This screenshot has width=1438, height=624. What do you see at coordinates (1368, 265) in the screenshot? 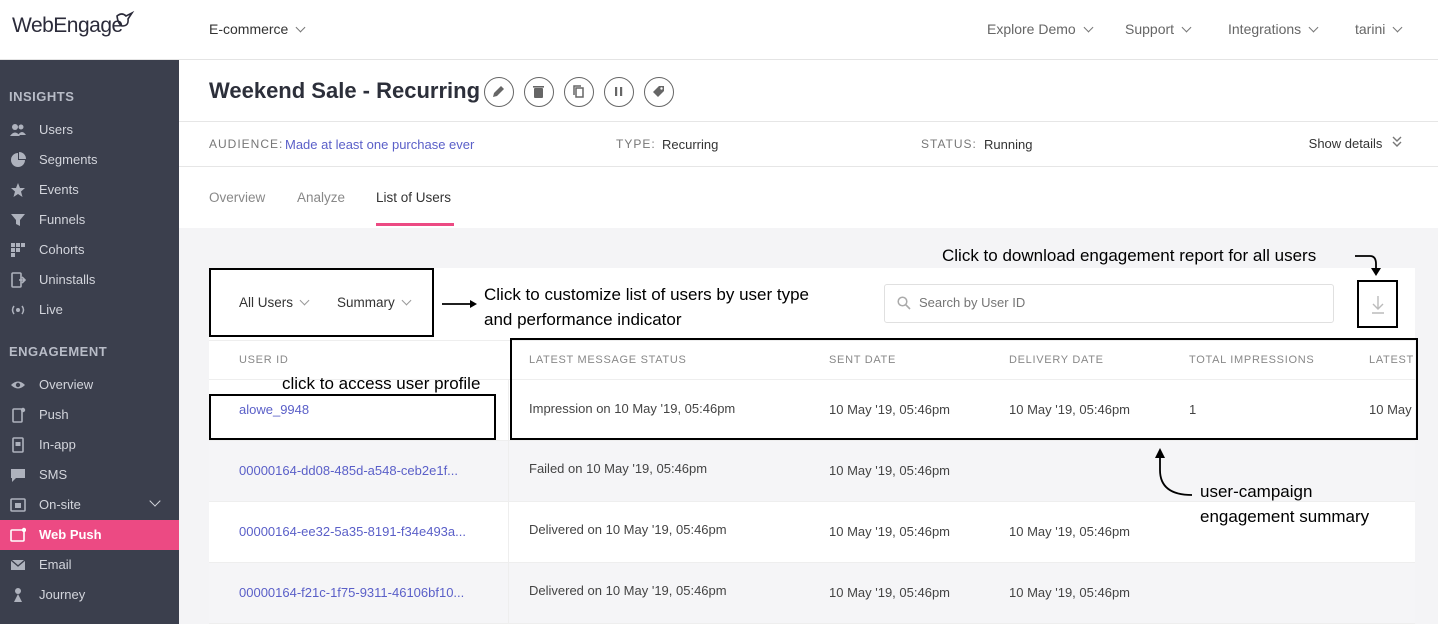
I see `arrow-down-icon` at bounding box center [1368, 265].